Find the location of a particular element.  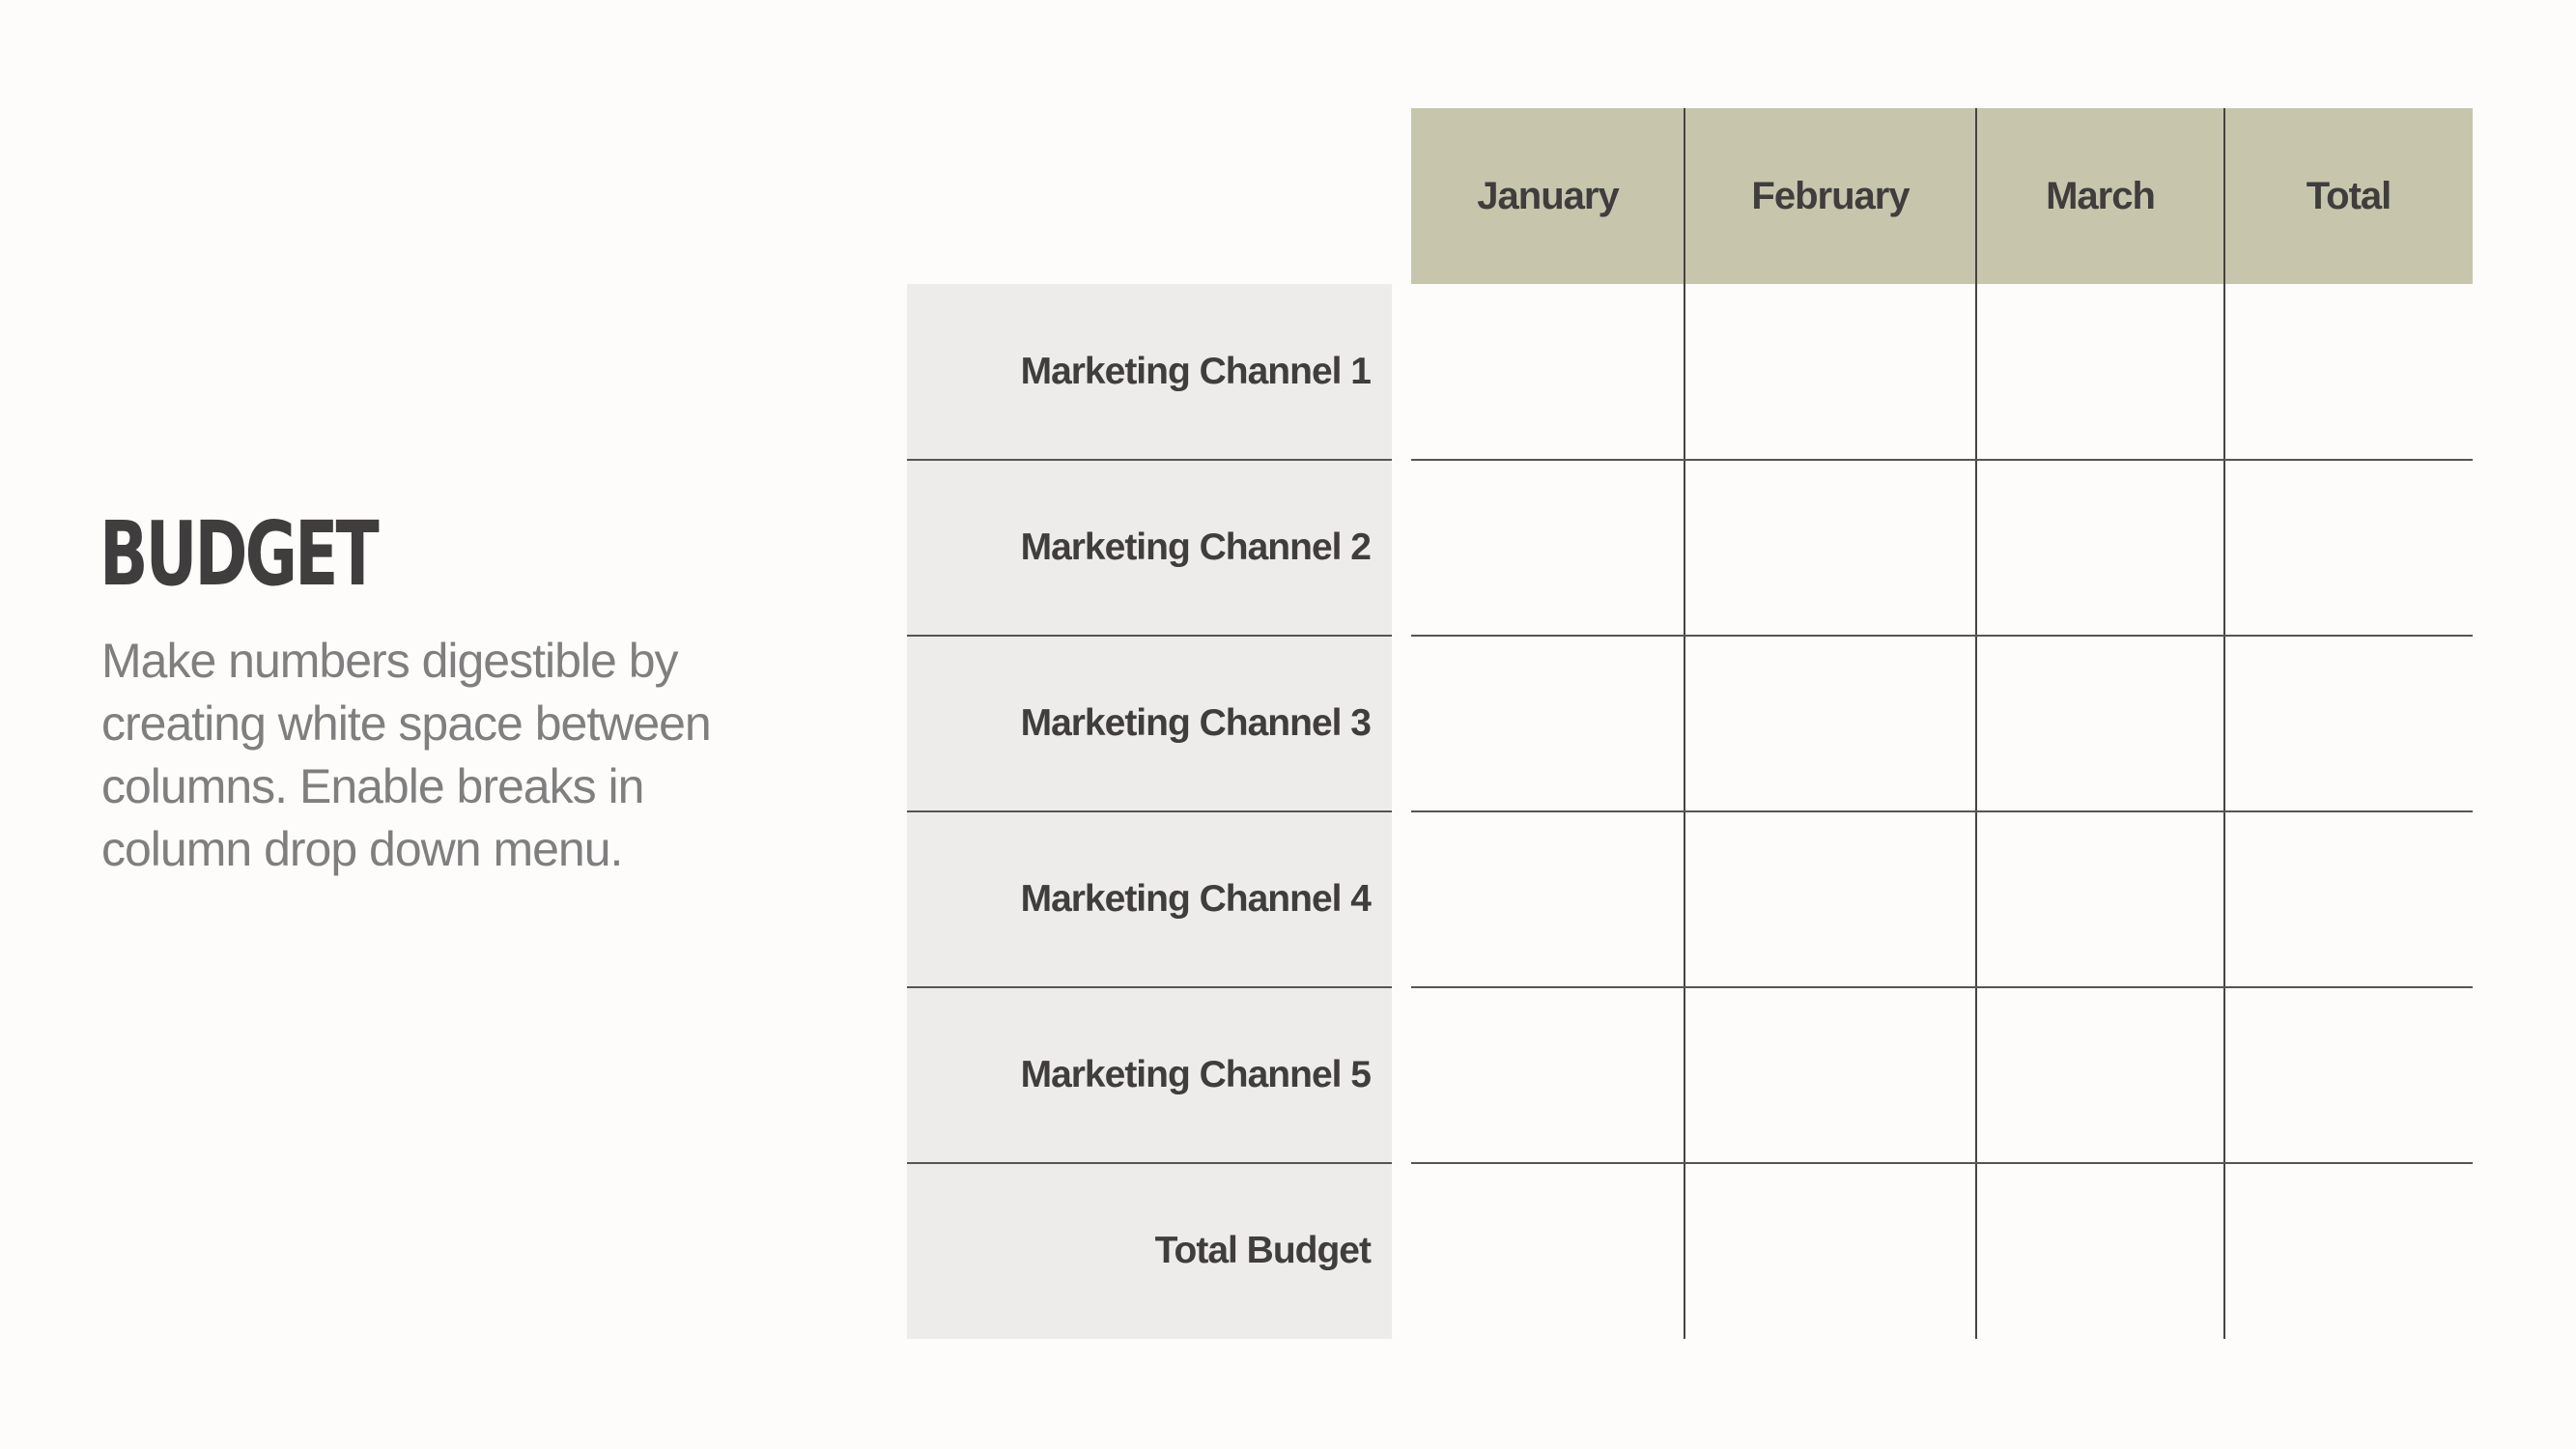

column-header-february: February is located at coordinates (1830, 195).